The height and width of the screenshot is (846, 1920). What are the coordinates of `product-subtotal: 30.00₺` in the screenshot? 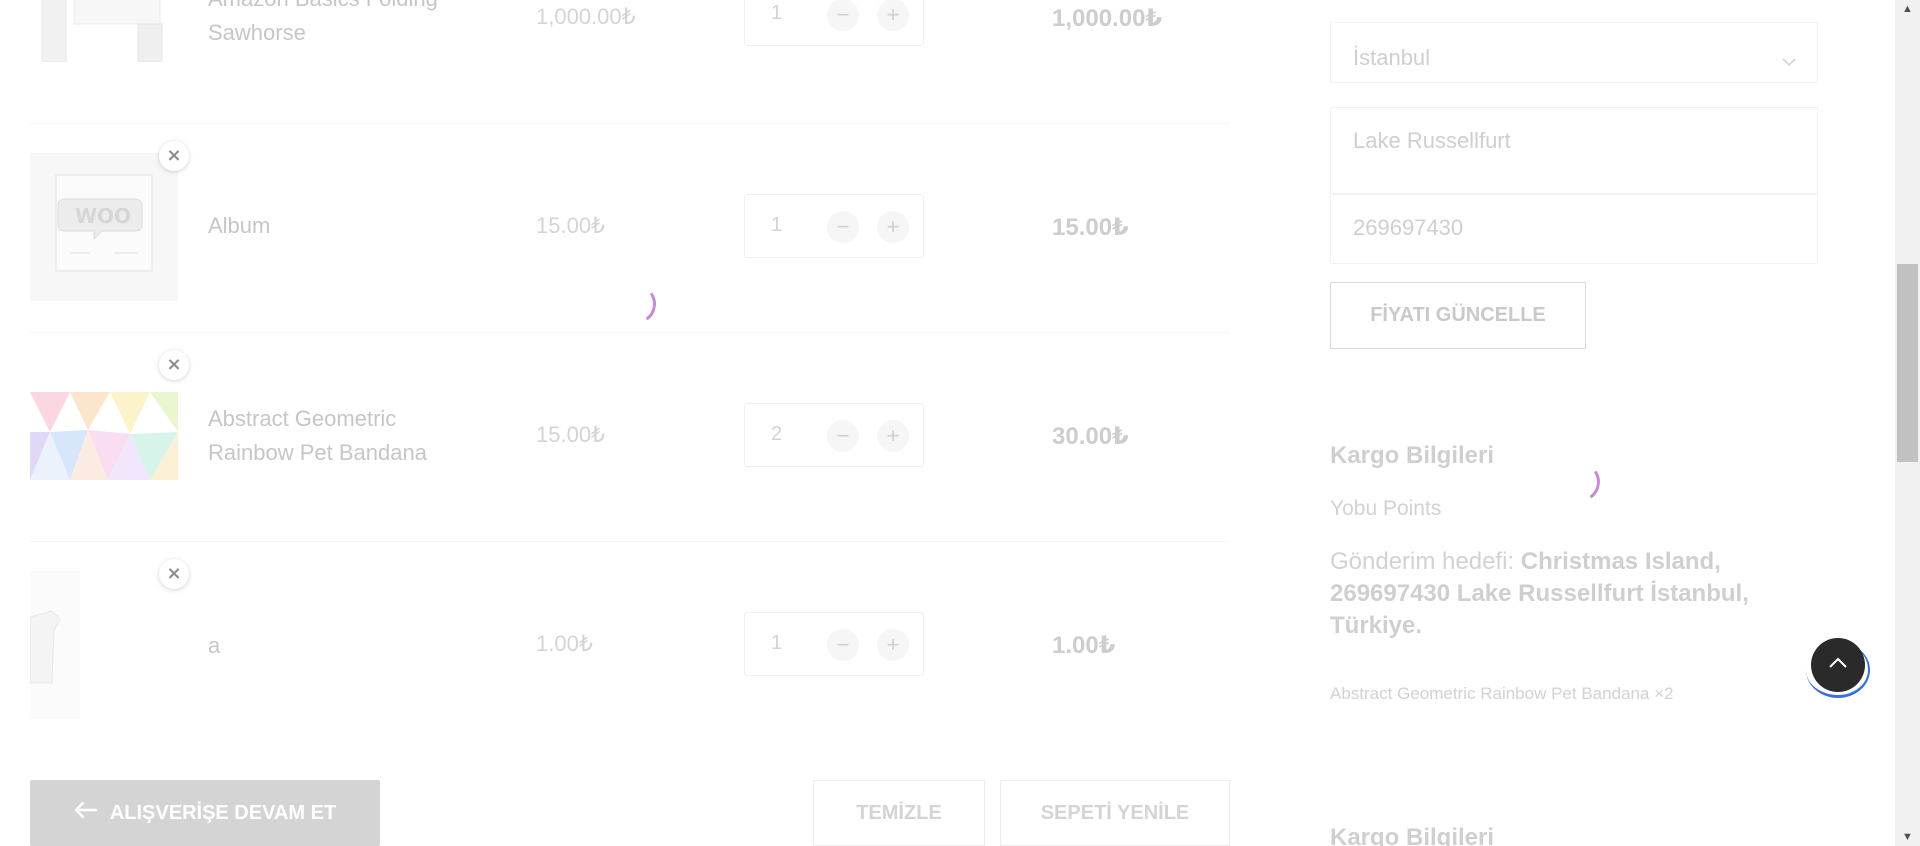 It's located at (1090, 436).